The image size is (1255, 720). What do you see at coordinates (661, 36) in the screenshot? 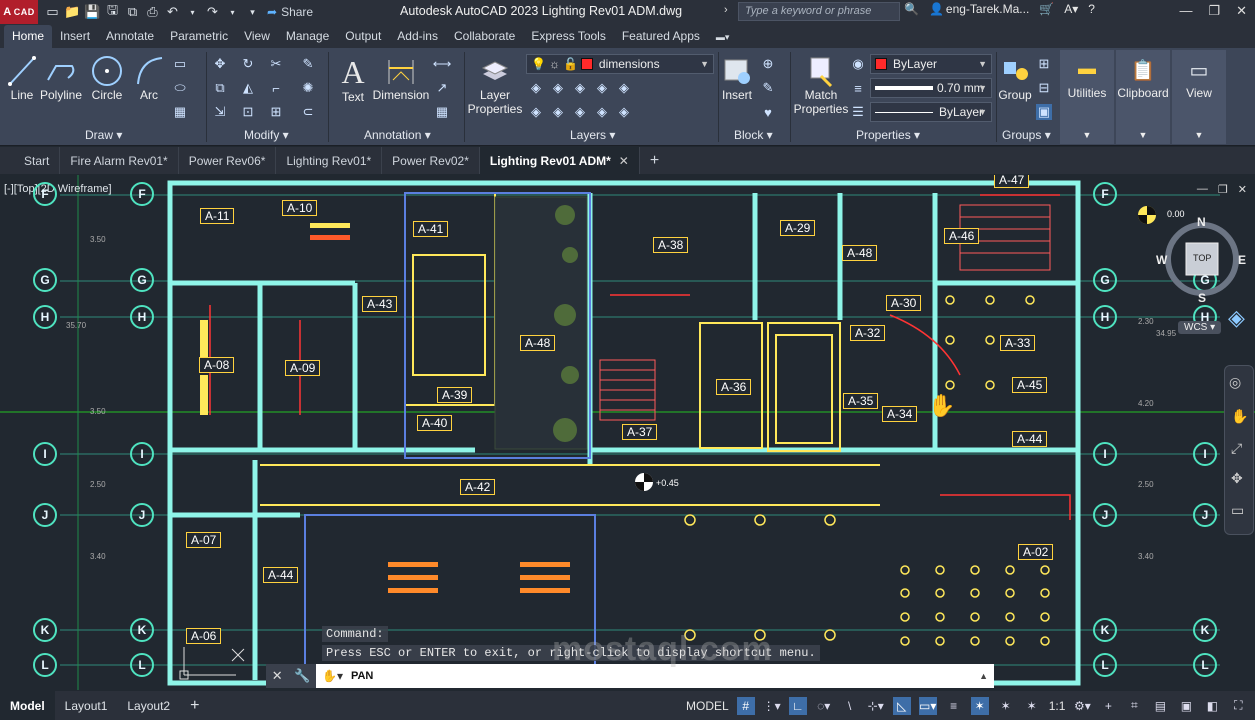
I see `ribbon-tab-featured-apps: Featured Apps` at bounding box center [661, 36].